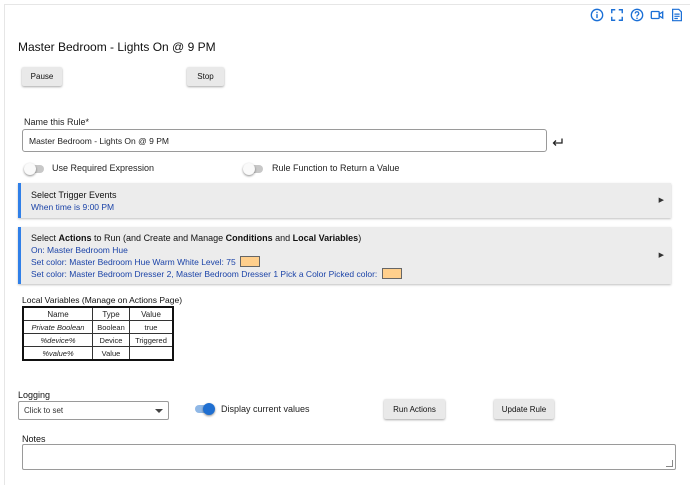 The image size is (690, 485). Describe the element at coordinates (44, 410) in the screenshot. I see `logging-select-value: Click to set` at that location.